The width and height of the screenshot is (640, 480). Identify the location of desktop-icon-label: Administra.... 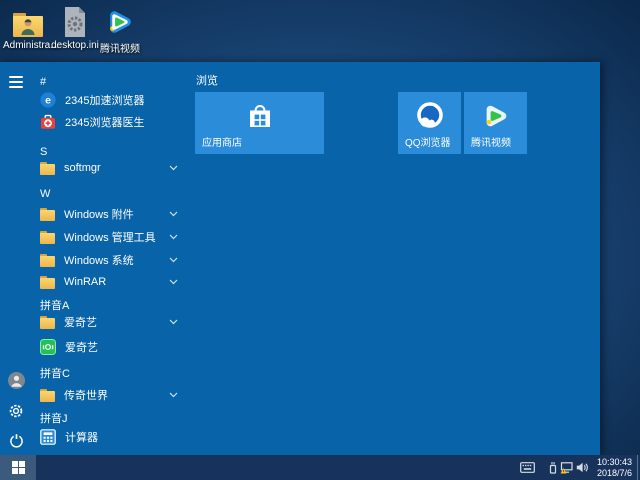
(31, 45).